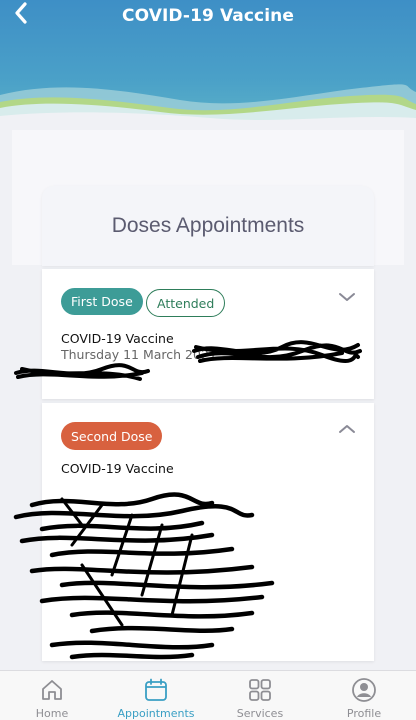 This screenshot has height=720, width=416. I want to click on dose-badge-first: First Dose, so click(102, 301).